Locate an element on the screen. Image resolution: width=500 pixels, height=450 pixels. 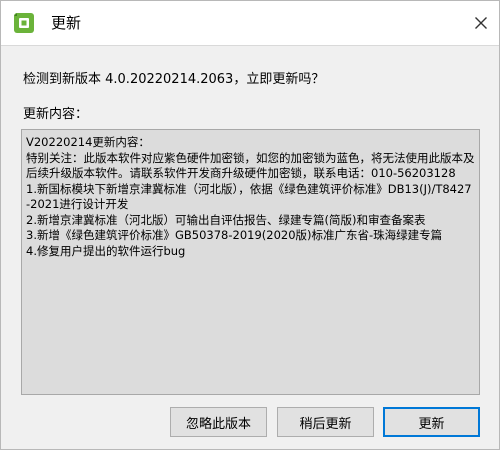
update-content-label: 更新内容： is located at coordinates (56, 114).